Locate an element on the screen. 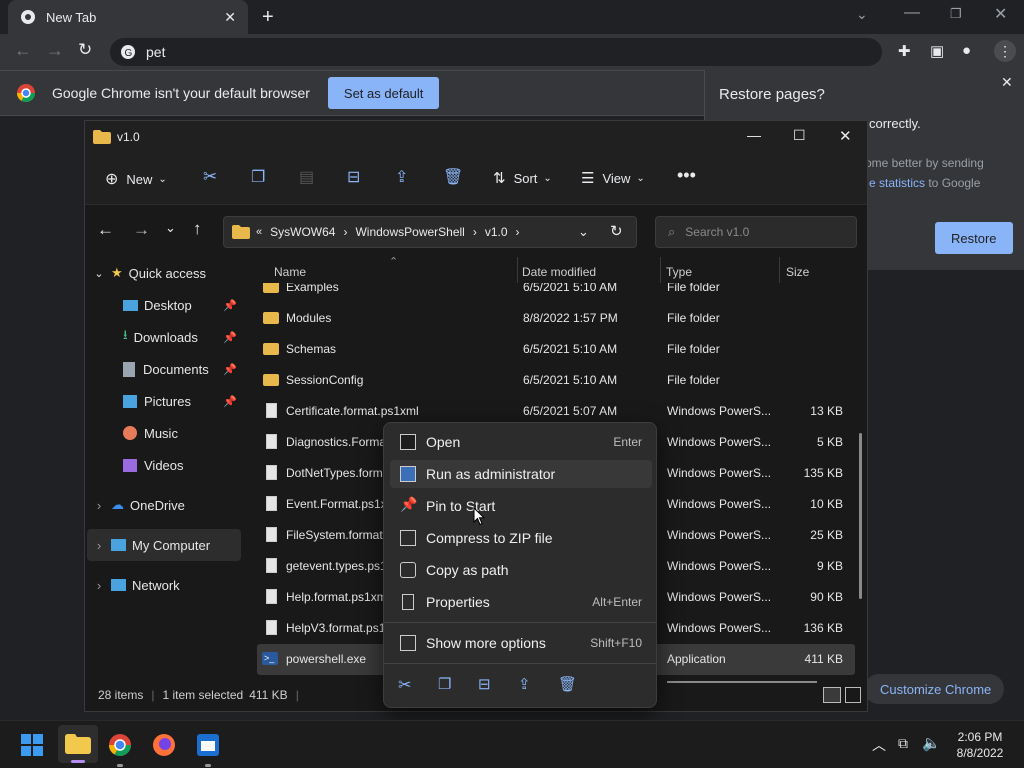 Image resolution: width=1024 pixels, height=768 pixels. usage-statistics-link: e statistics is located at coordinates (897, 183).